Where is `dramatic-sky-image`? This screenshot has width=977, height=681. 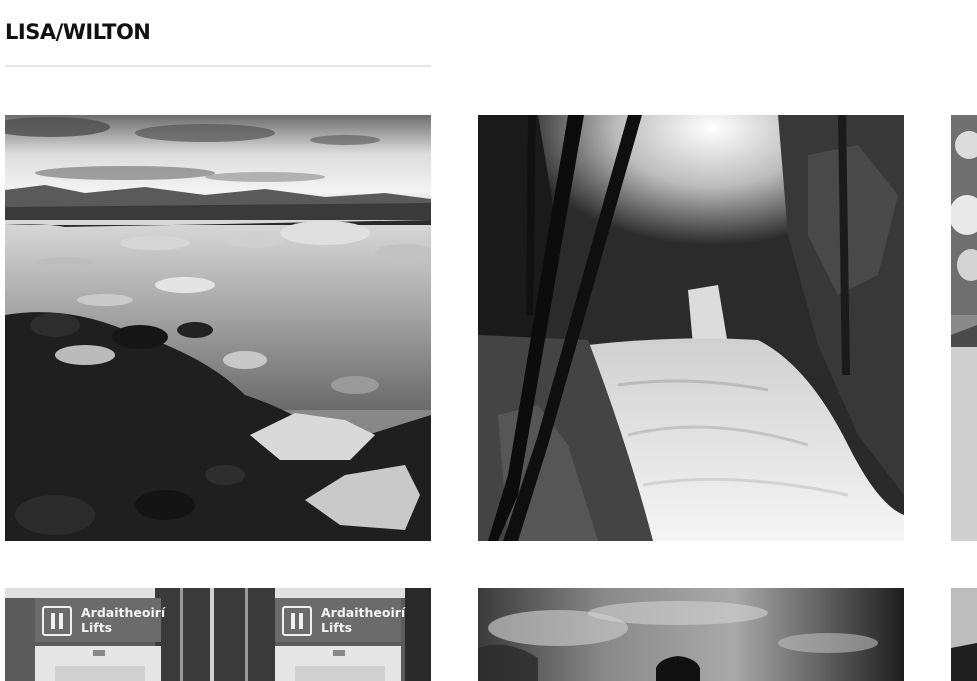 dramatic-sky-image is located at coordinates (691, 634).